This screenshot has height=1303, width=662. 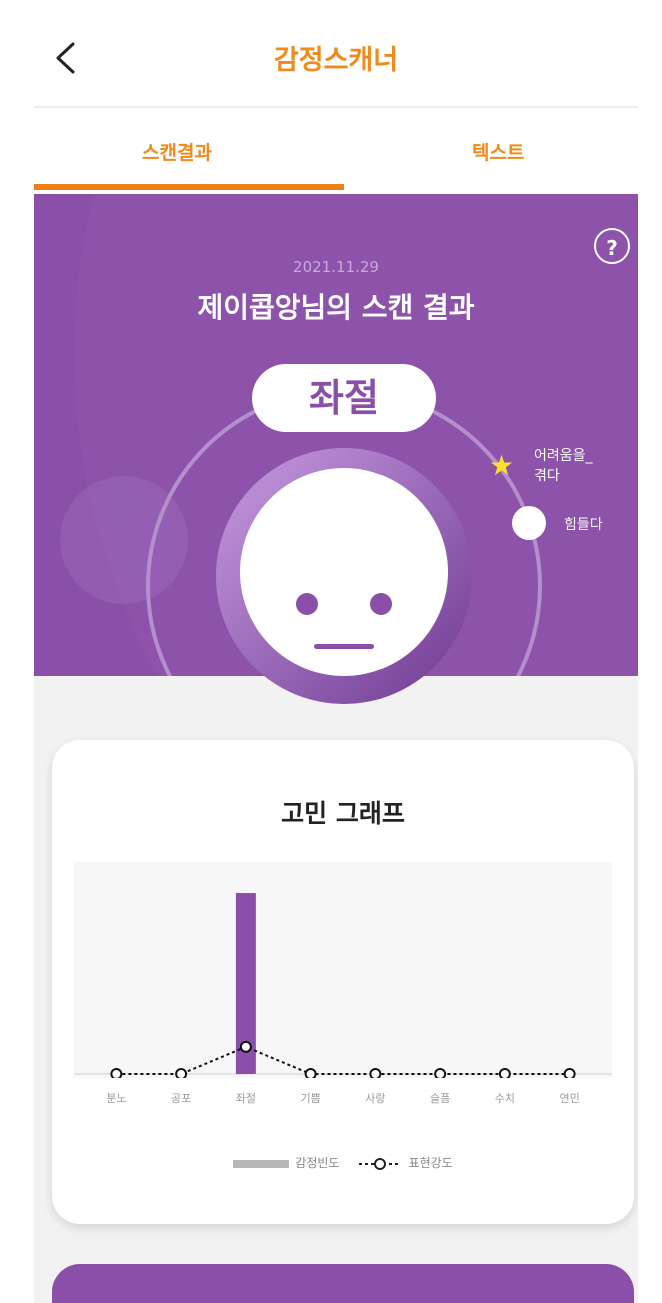 What do you see at coordinates (504, 1098) in the screenshot?
I see `x-tick-label: 수치` at bounding box center [504, 1098].